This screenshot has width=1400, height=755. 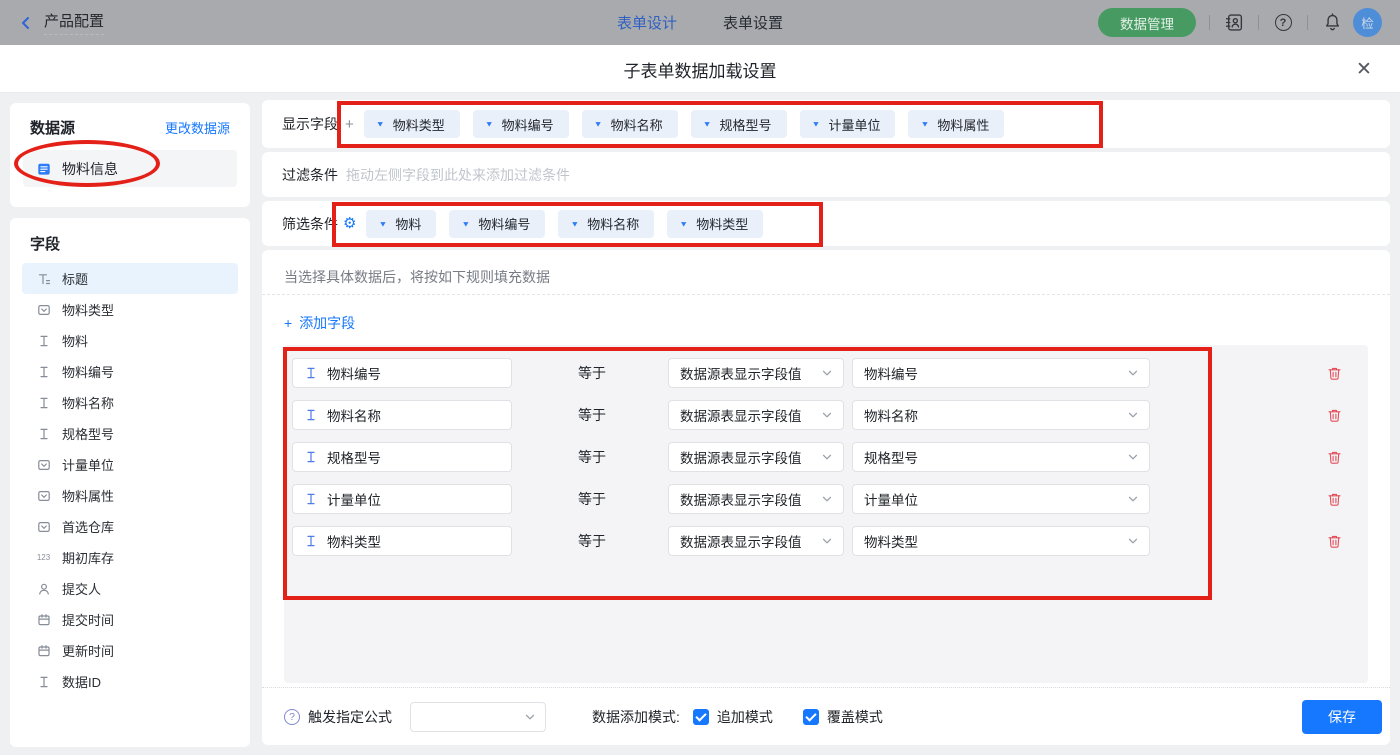 What do you see at coordinates (700, 716) in the screenshot?
I see `append-mode-checkbox` at bounding box center [700, 716].